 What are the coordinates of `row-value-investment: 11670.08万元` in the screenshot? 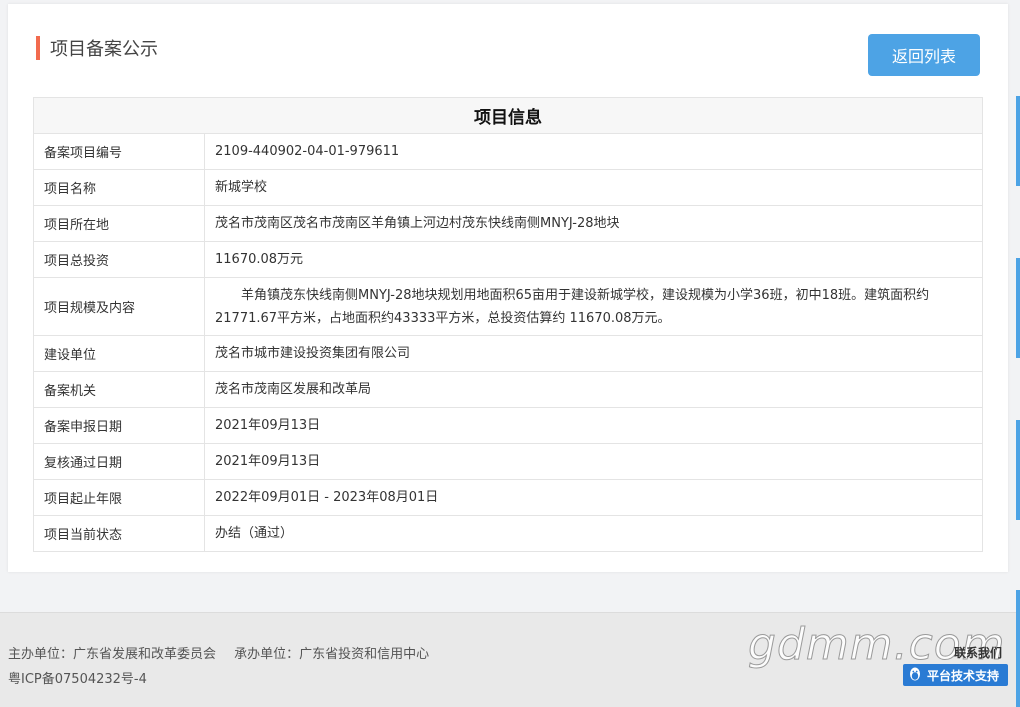 It's located at (593, 259).